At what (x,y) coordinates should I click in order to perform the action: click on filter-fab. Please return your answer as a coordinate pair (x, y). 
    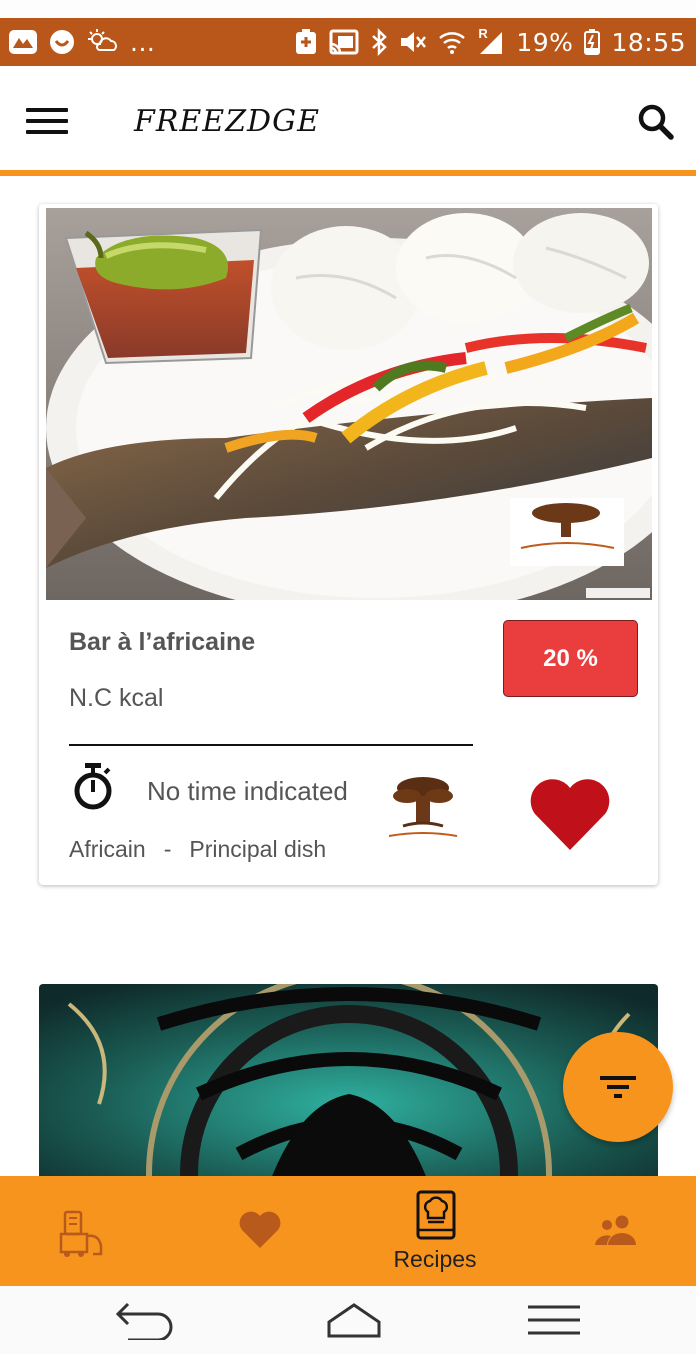
    Looking at the image, I should click on (618, 1087).